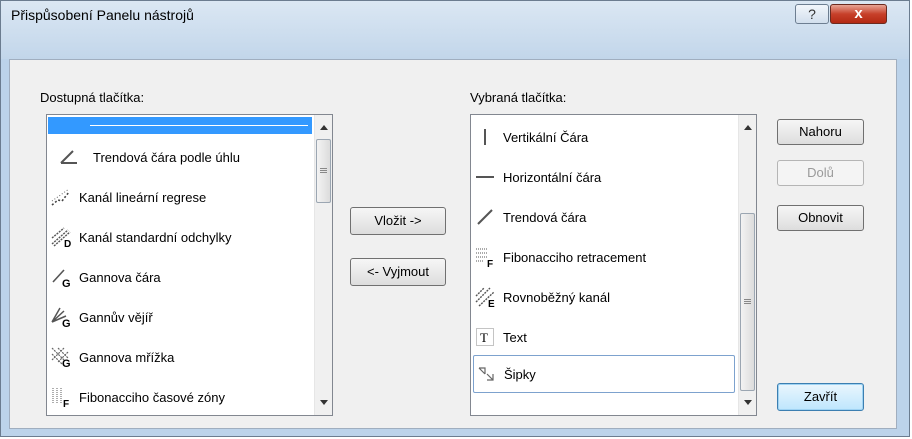  Describe the element at coordinates (820, 218) in the screenshot. I see `reset-button: Obnovit` at that location.